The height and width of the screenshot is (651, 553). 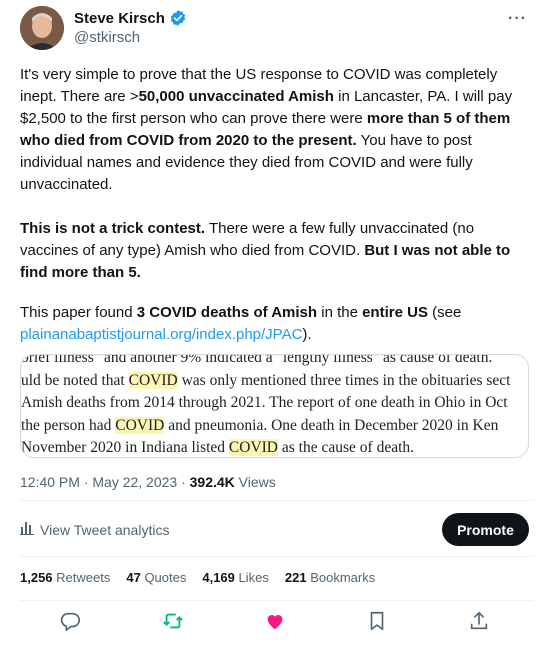 I want to click on stat-label: Likes, so click(x=251, y=577).